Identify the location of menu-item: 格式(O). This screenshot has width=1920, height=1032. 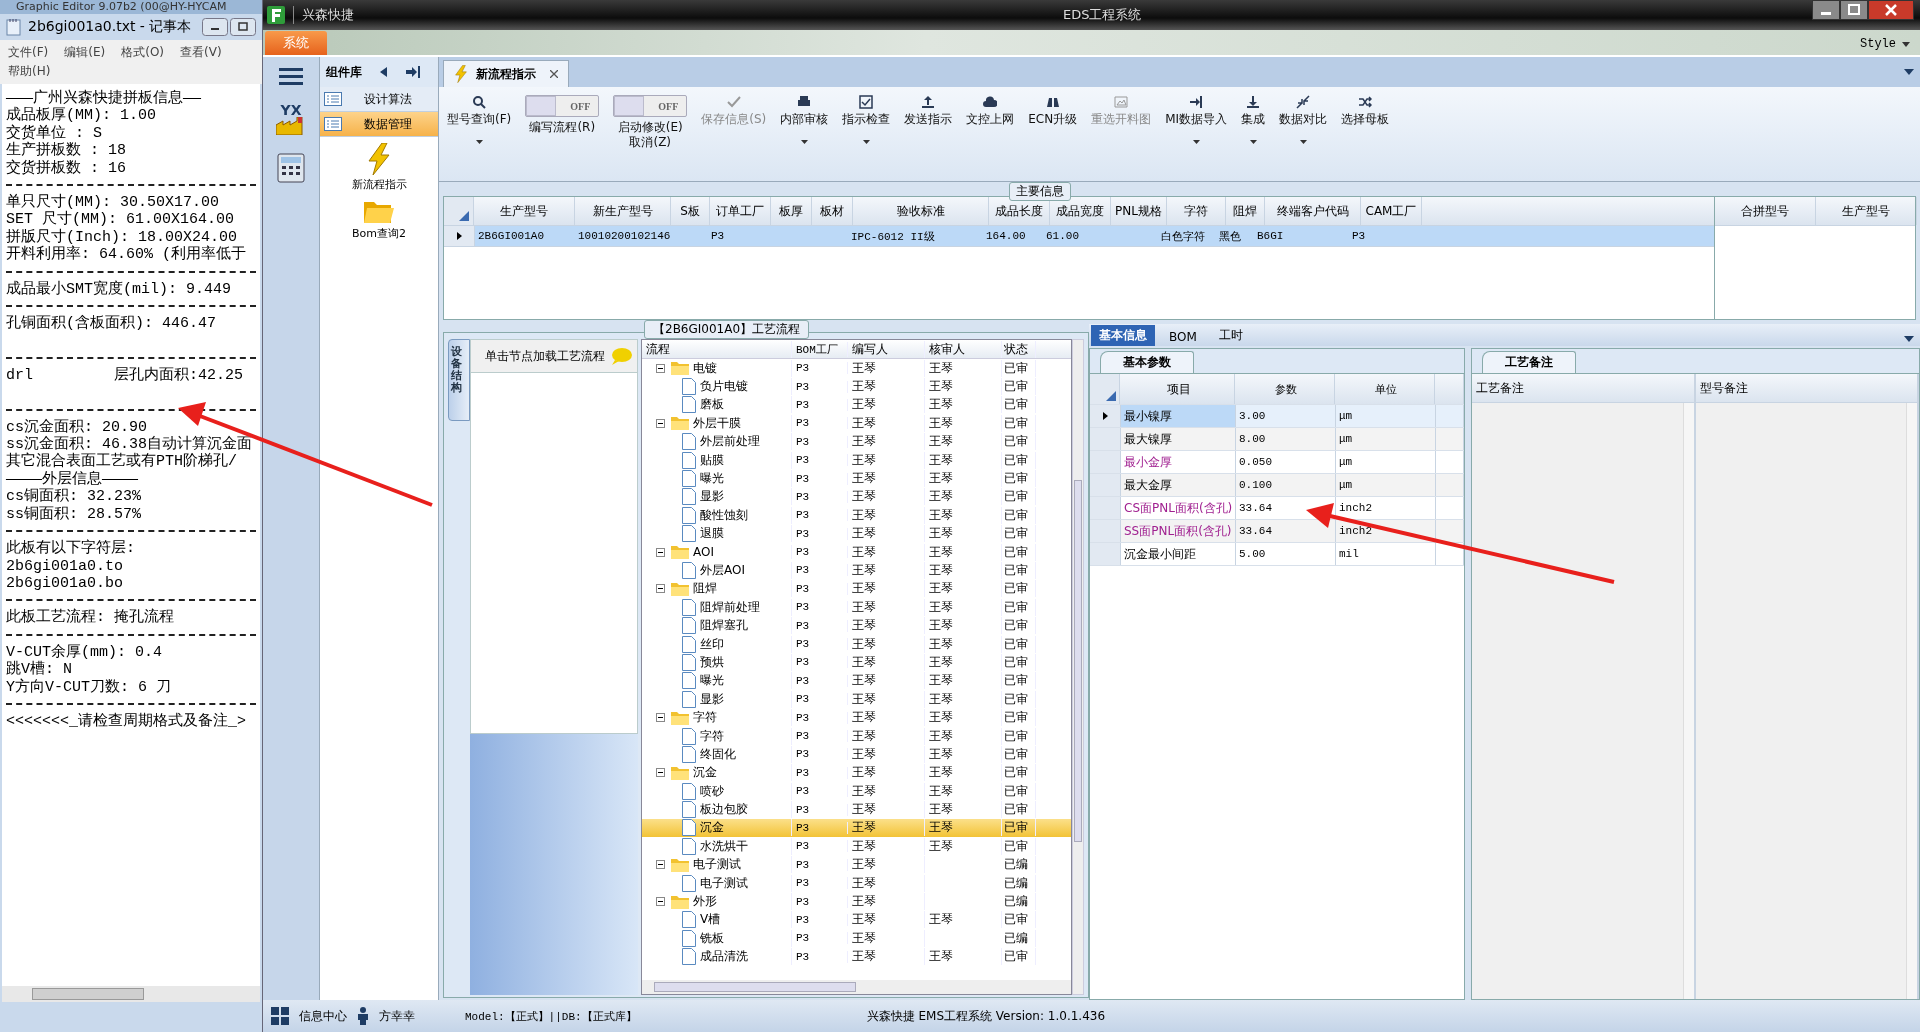
(143, 52).